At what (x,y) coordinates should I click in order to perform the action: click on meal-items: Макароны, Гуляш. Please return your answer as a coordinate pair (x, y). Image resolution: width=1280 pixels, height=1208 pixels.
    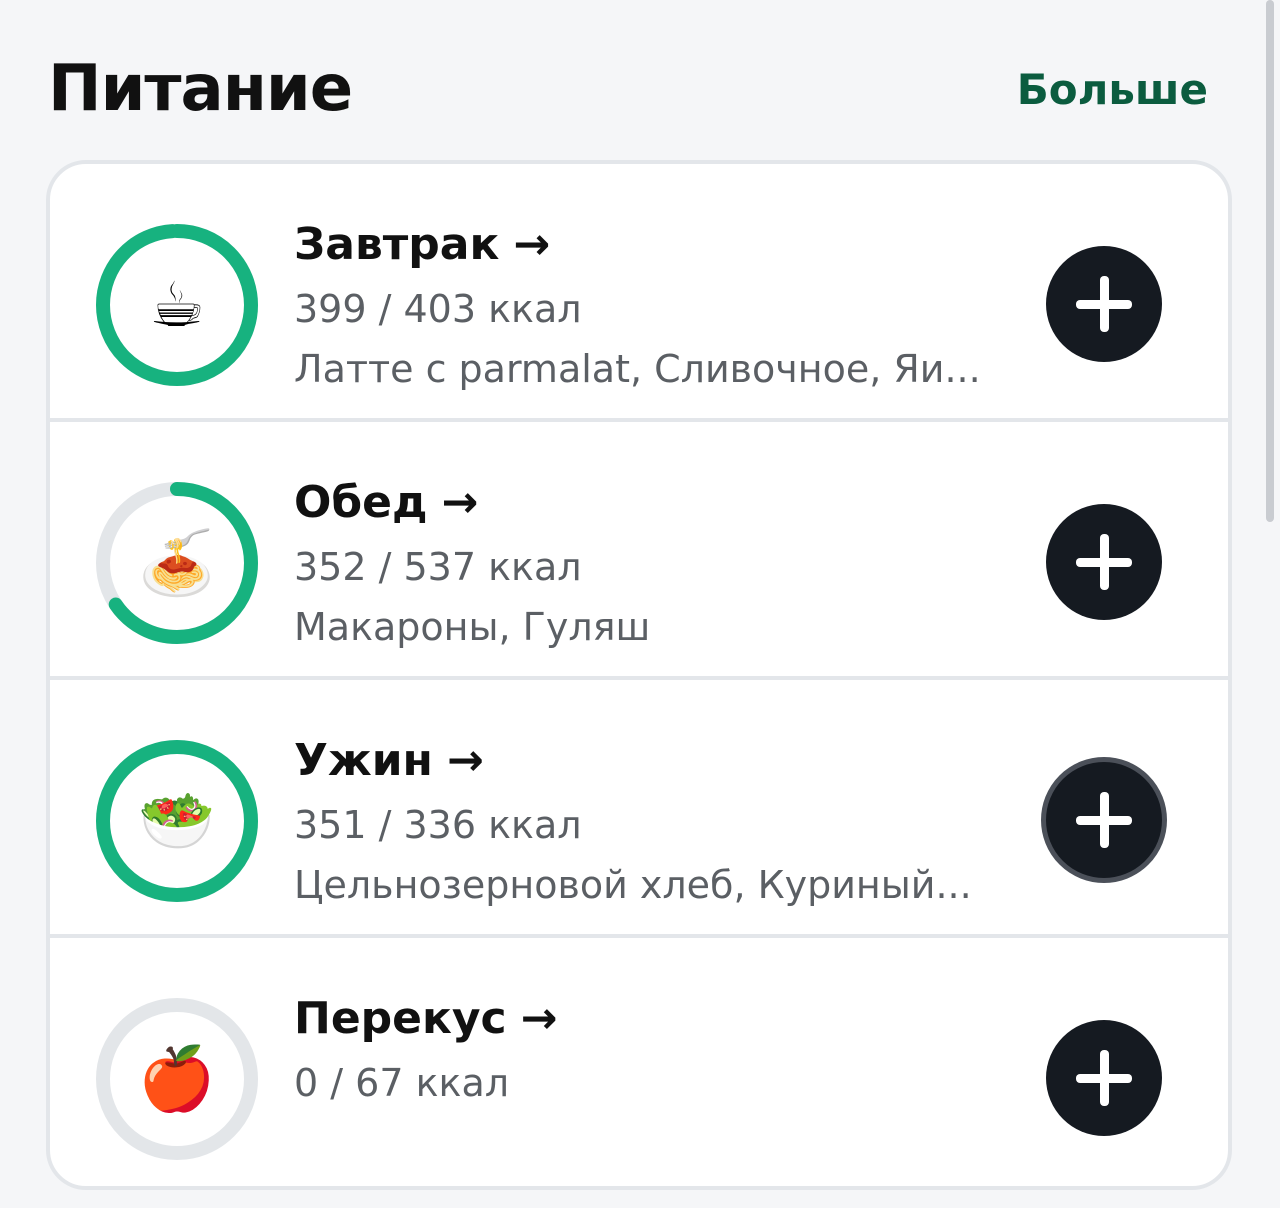
    Looking at the image, I should click on (472, 627).